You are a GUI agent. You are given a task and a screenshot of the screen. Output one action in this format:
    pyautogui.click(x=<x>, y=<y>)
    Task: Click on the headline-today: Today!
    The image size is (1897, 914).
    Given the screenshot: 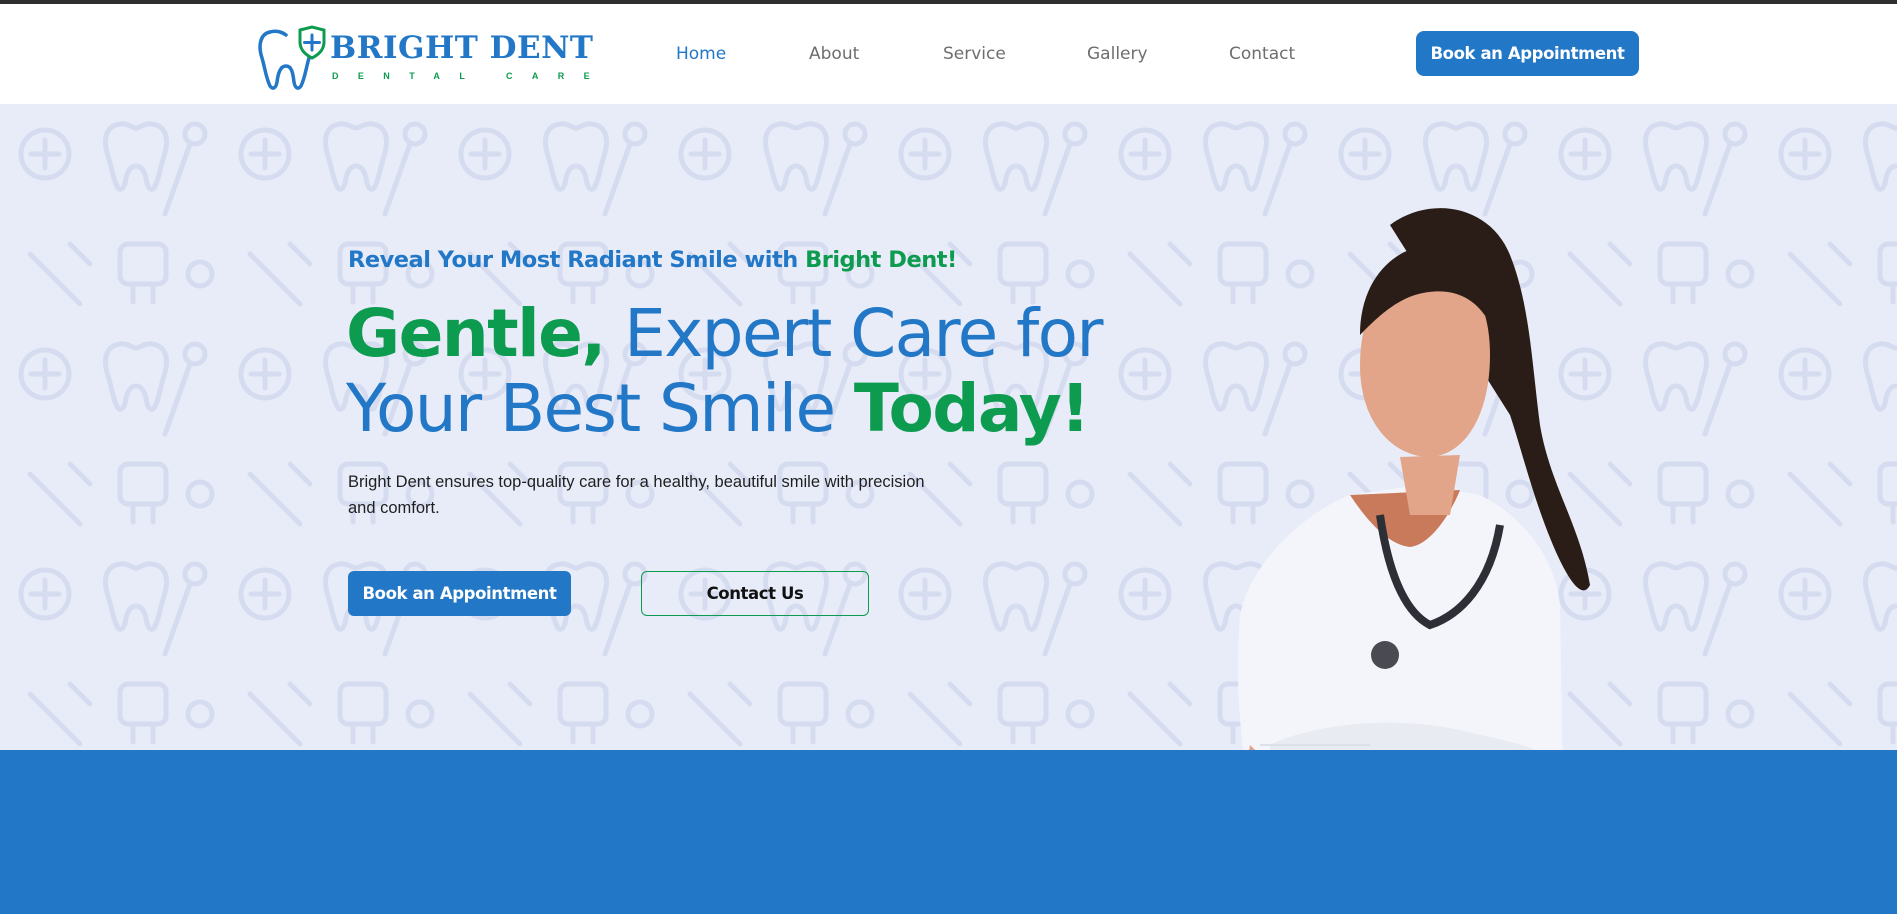 What is the action you would take?
    pyautogui.click(x=971, y=408)
    